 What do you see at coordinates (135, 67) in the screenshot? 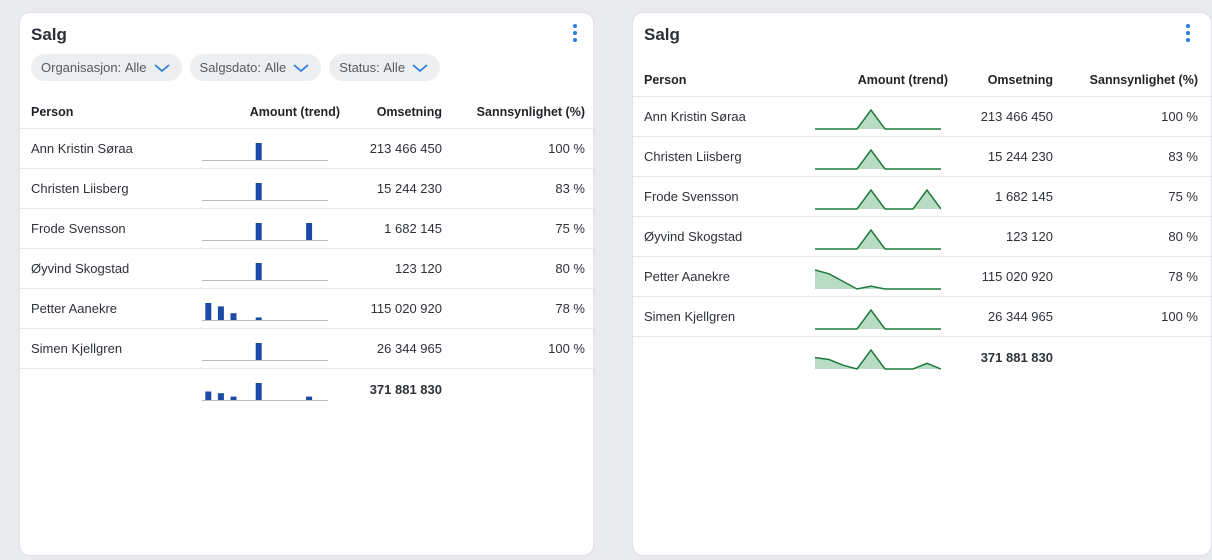
I see `filter-value: Alle` at bounding box center [135, 67].